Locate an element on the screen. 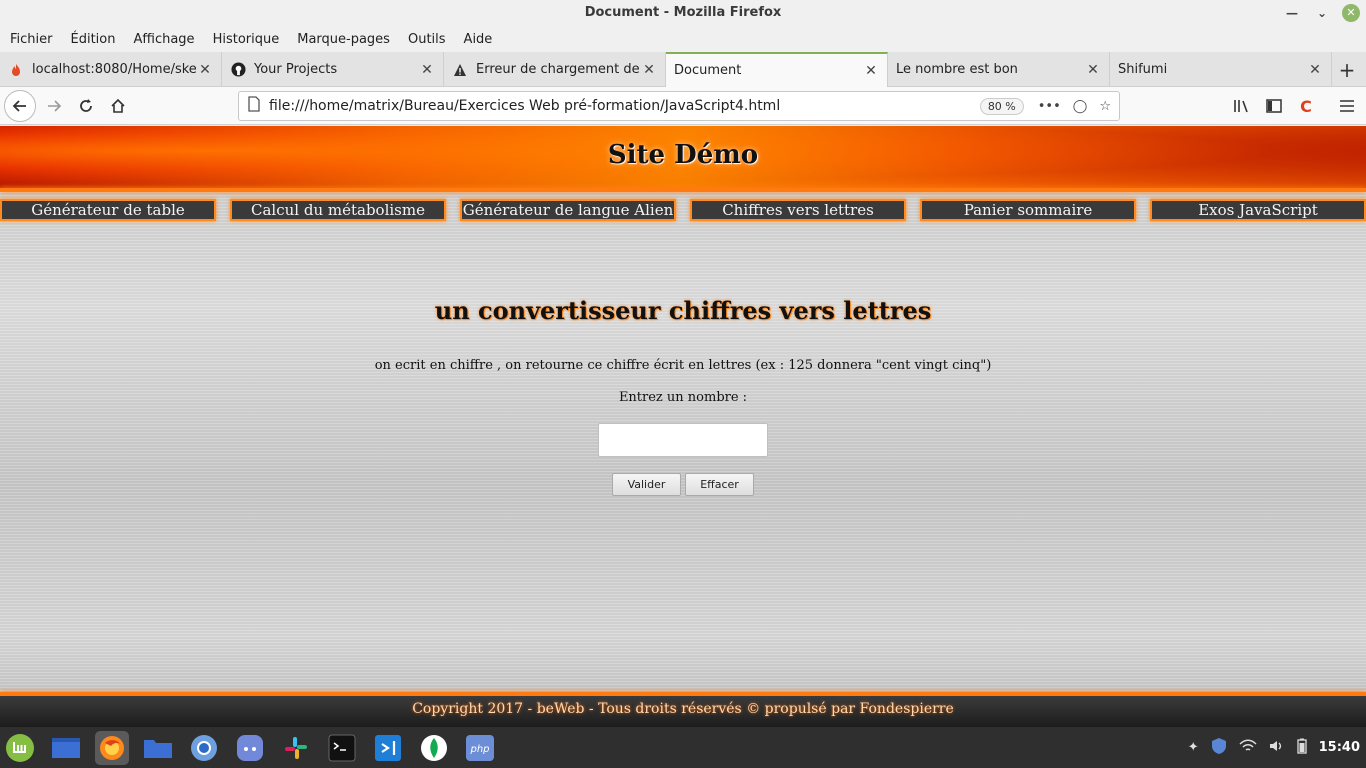 The image size is (1366, 768). system-tray: ✦ 15:40 is located at coordinates (1277, 747).